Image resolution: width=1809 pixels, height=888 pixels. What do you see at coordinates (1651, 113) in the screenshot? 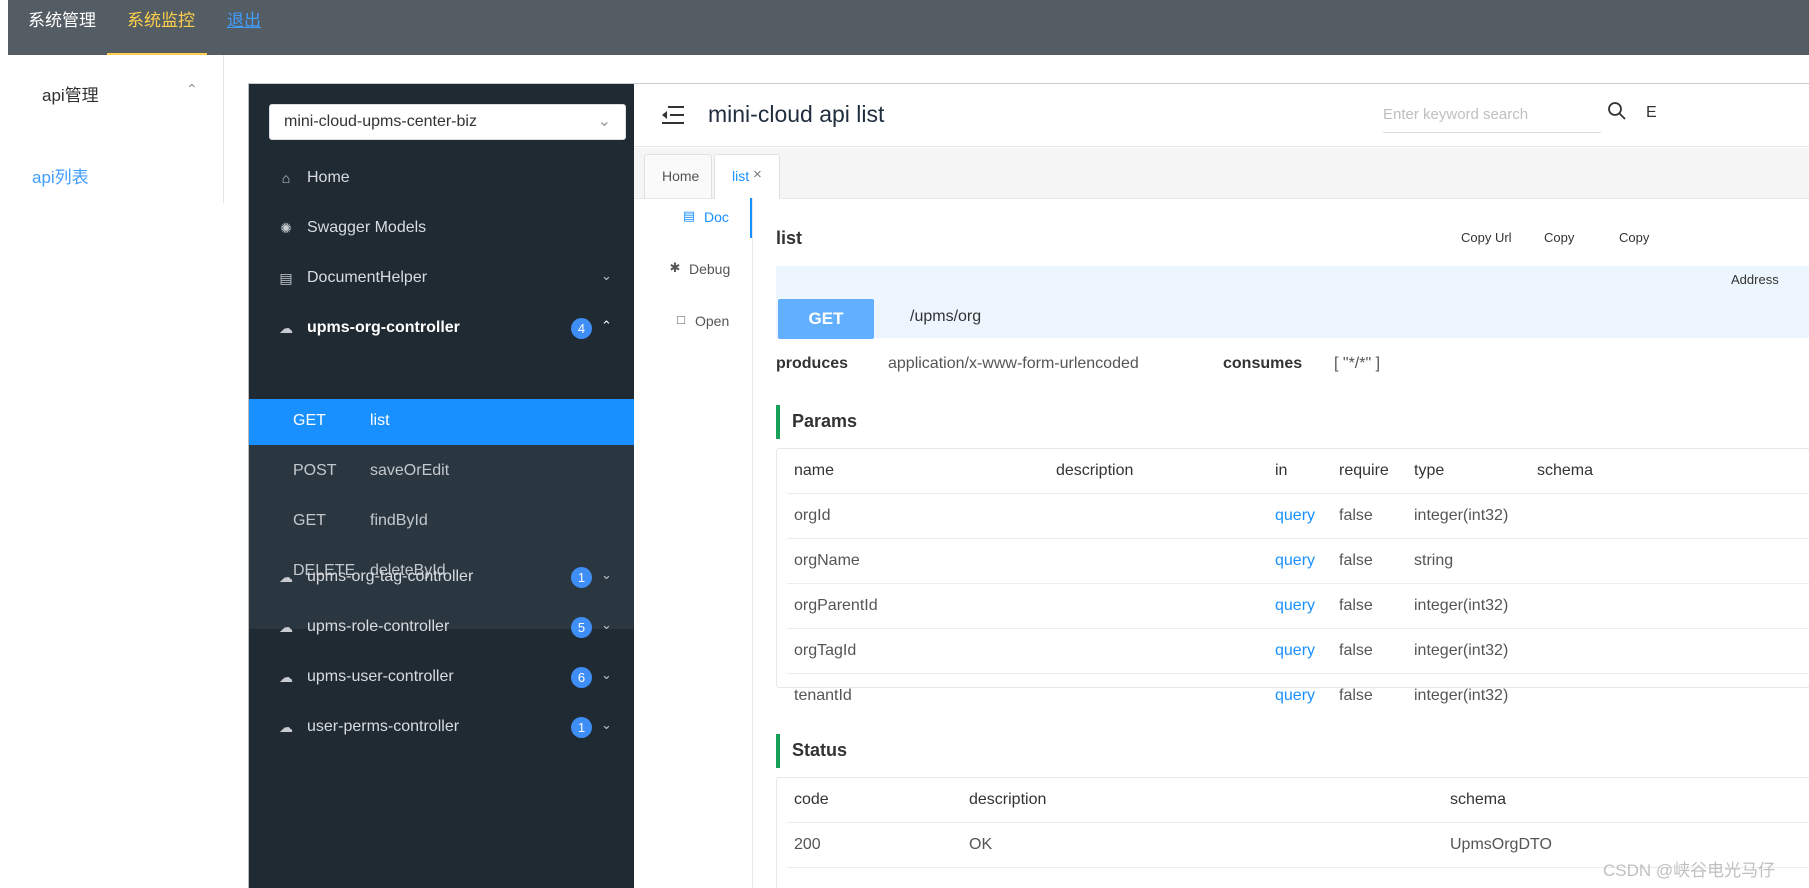
I see `header-truncated-label: E` at bounding box center [1651, 113].